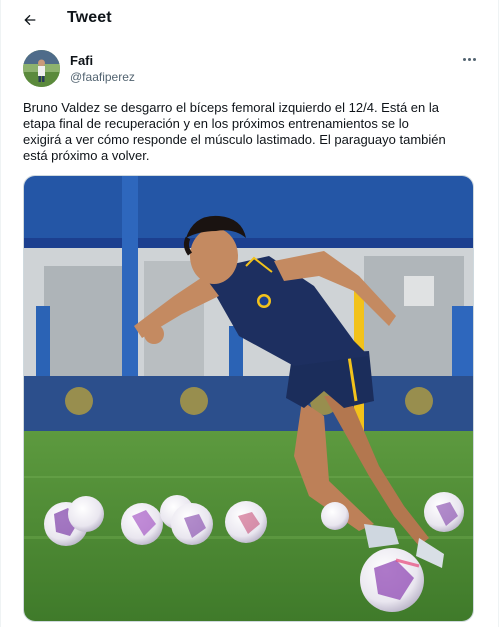 The image size is (499, 627). I want to click on tweet-author: Fafi @faafiperez, so click(253, 69).